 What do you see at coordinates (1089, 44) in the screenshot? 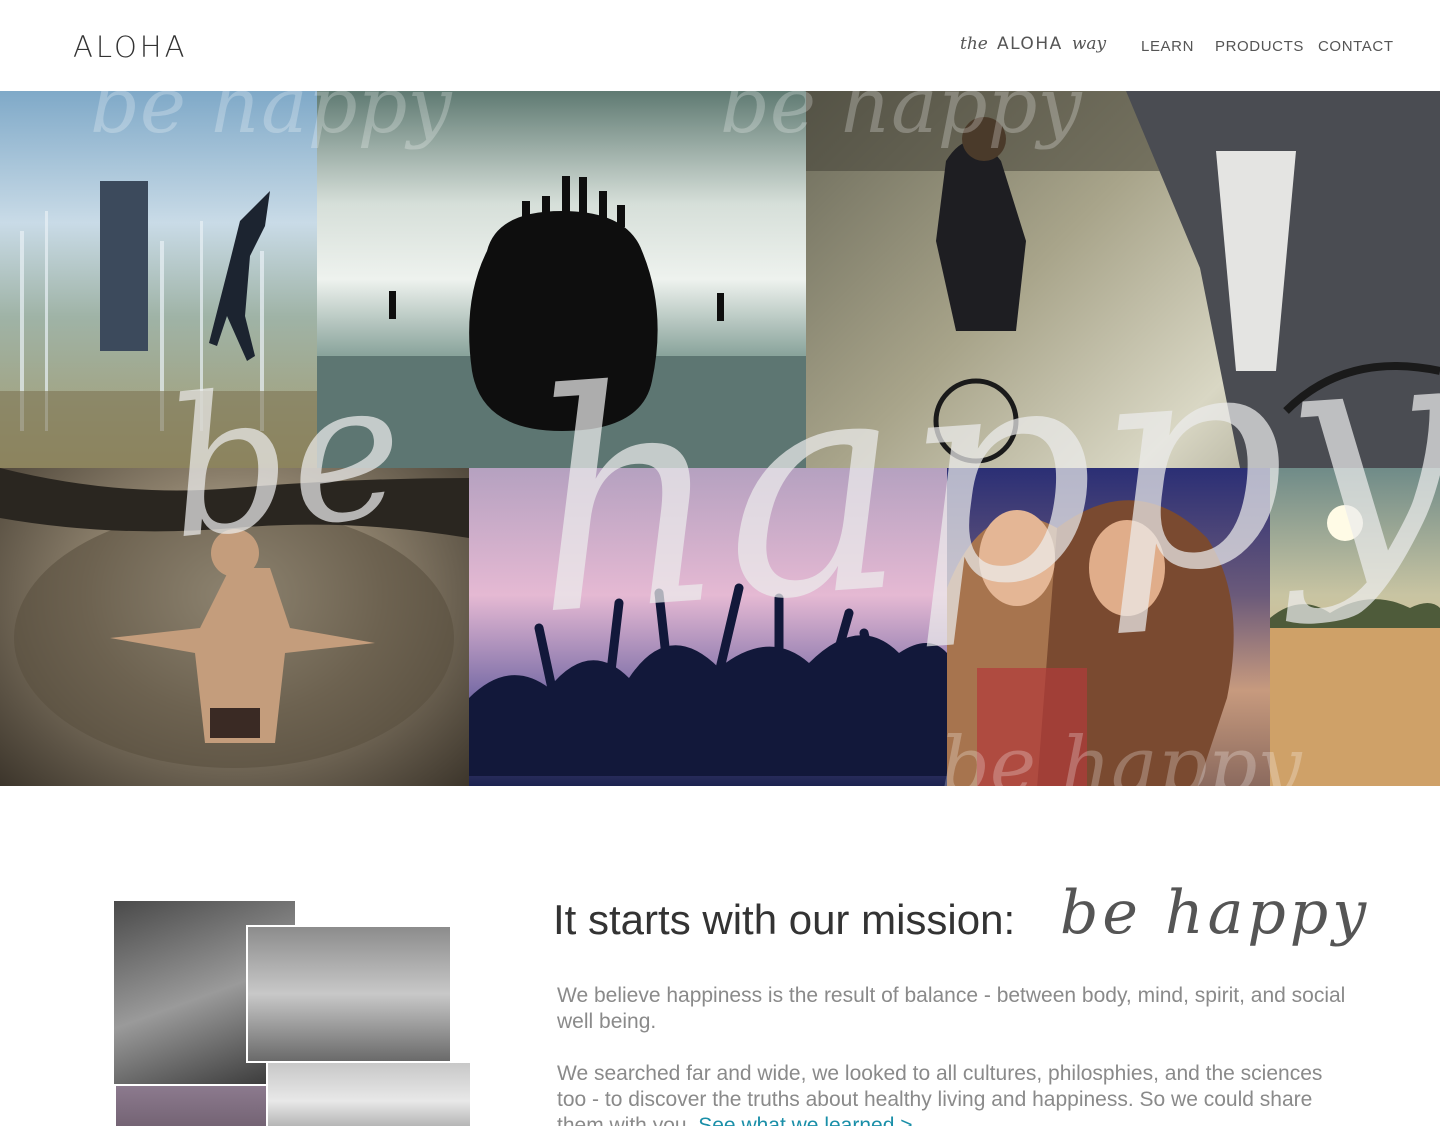
I see `aloha-way-suffix: way` at bounding box center [1089, 44].